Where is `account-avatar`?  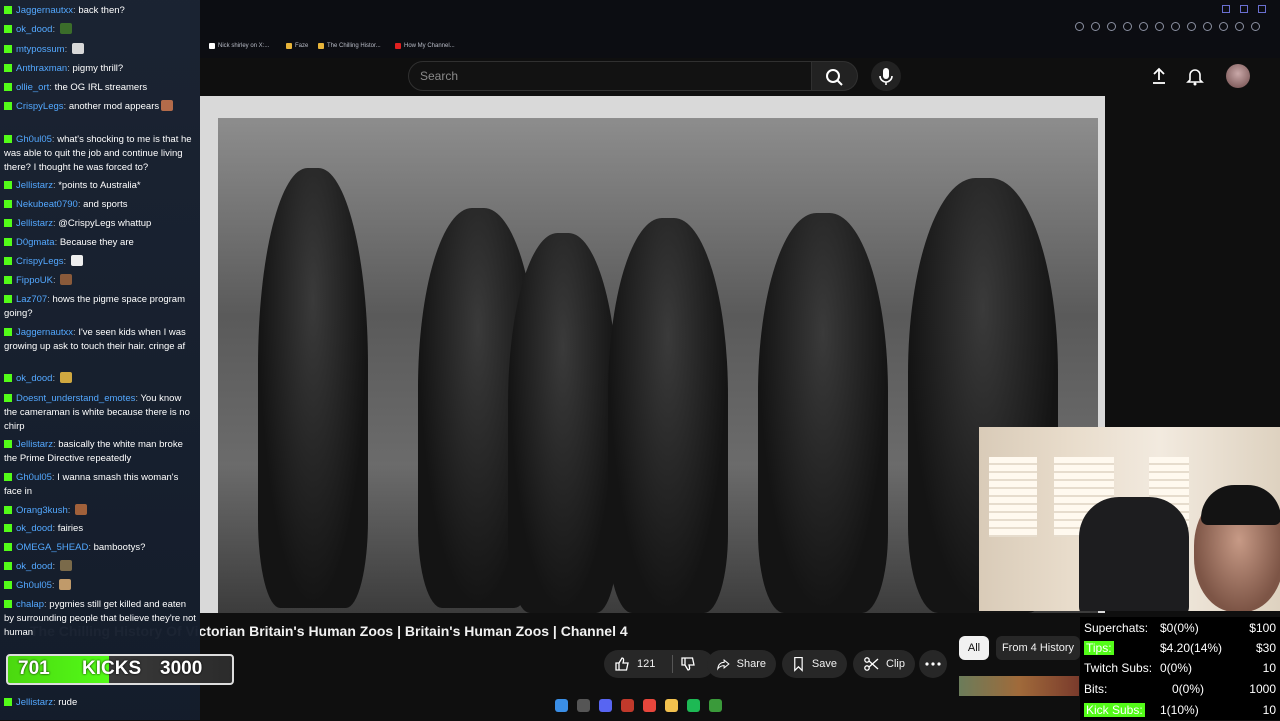
account-avatar is located at coordinates (1238, 76).